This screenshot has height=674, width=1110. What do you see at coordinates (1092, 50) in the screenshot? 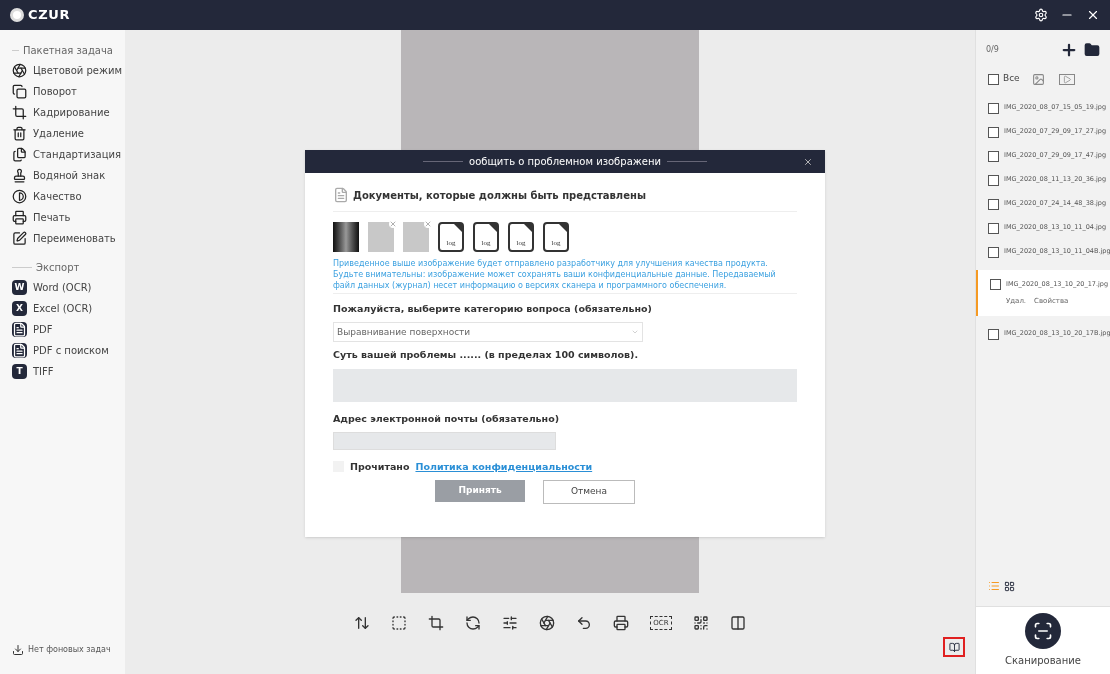
I see `folder-icon` at bounding box center [1092, 50].